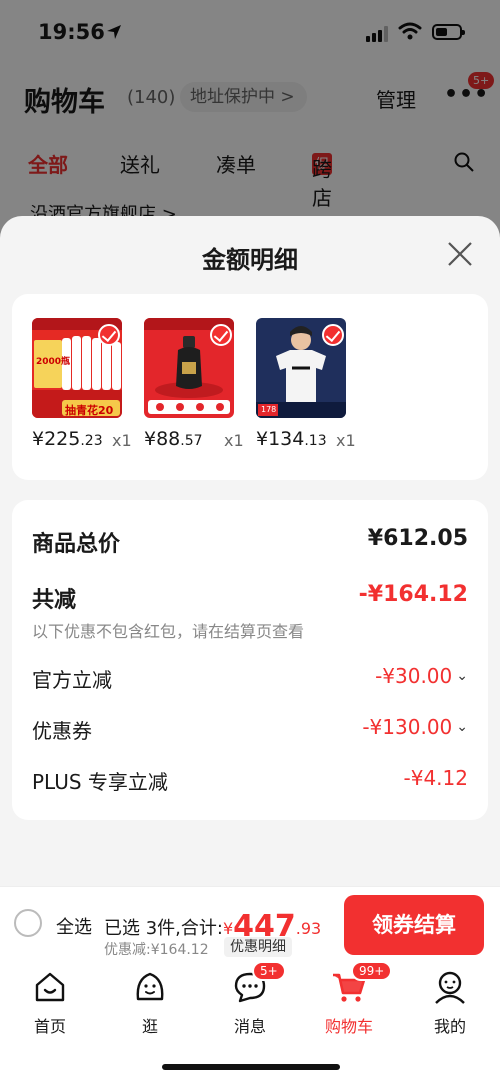 The image size is (500, 1083). What do you see at coordinates (269, 971) in the screenshot?
I see `messages-badge: 5+` at bounding box center [269, 971].